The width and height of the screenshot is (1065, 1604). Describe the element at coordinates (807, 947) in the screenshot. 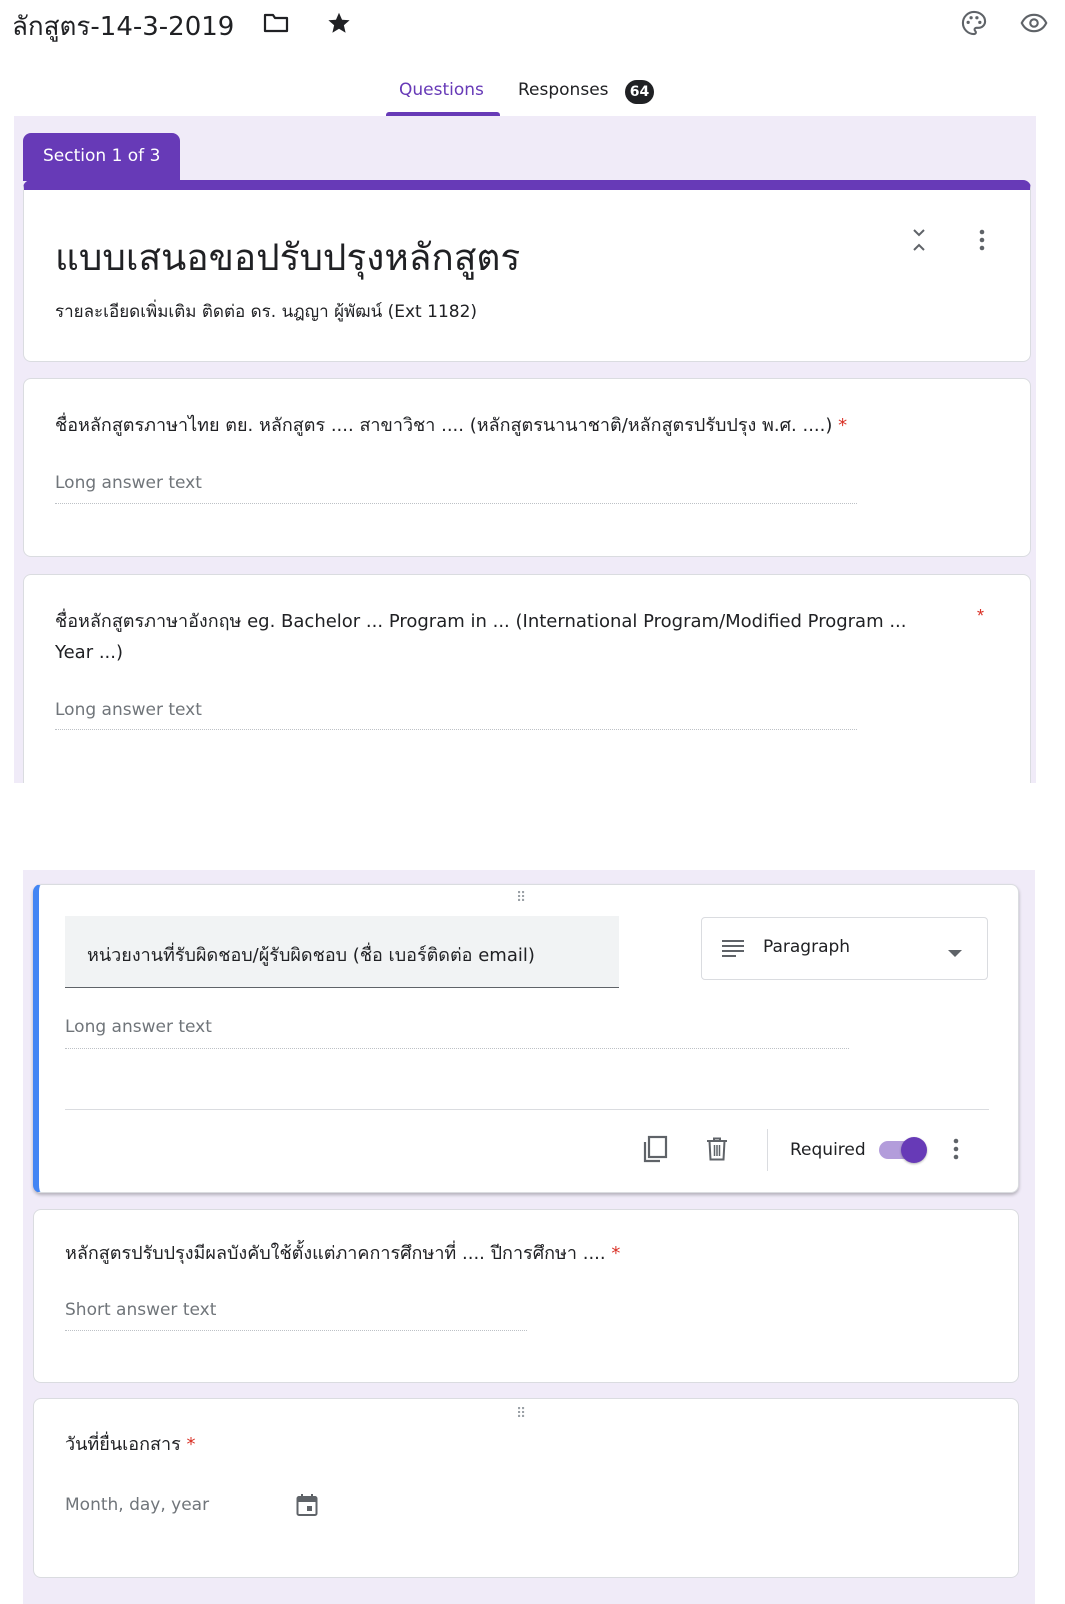

I see `question-type-label: Paragraph` at that location.